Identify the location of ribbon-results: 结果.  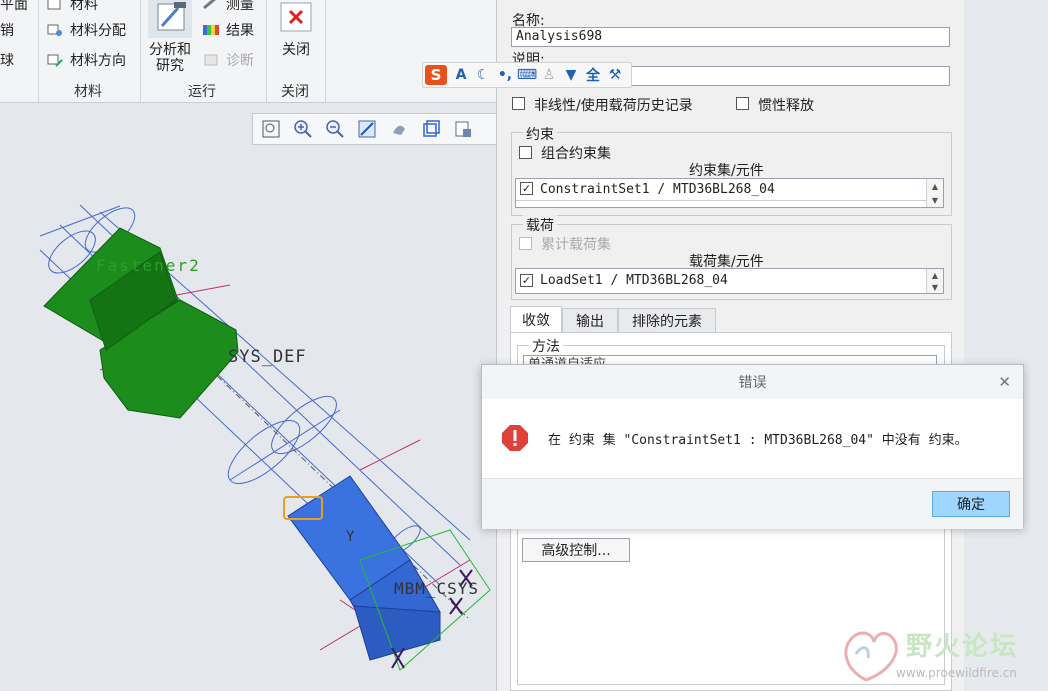
(228, 30).